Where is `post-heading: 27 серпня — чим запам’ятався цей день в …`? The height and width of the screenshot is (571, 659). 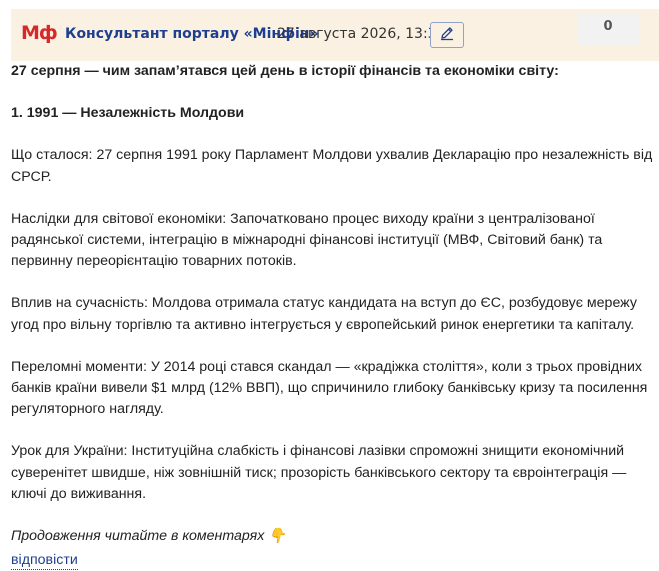
post-heading: 27 серпня — чим запам’ятався цей день в … is located at coordinates (285, 71).